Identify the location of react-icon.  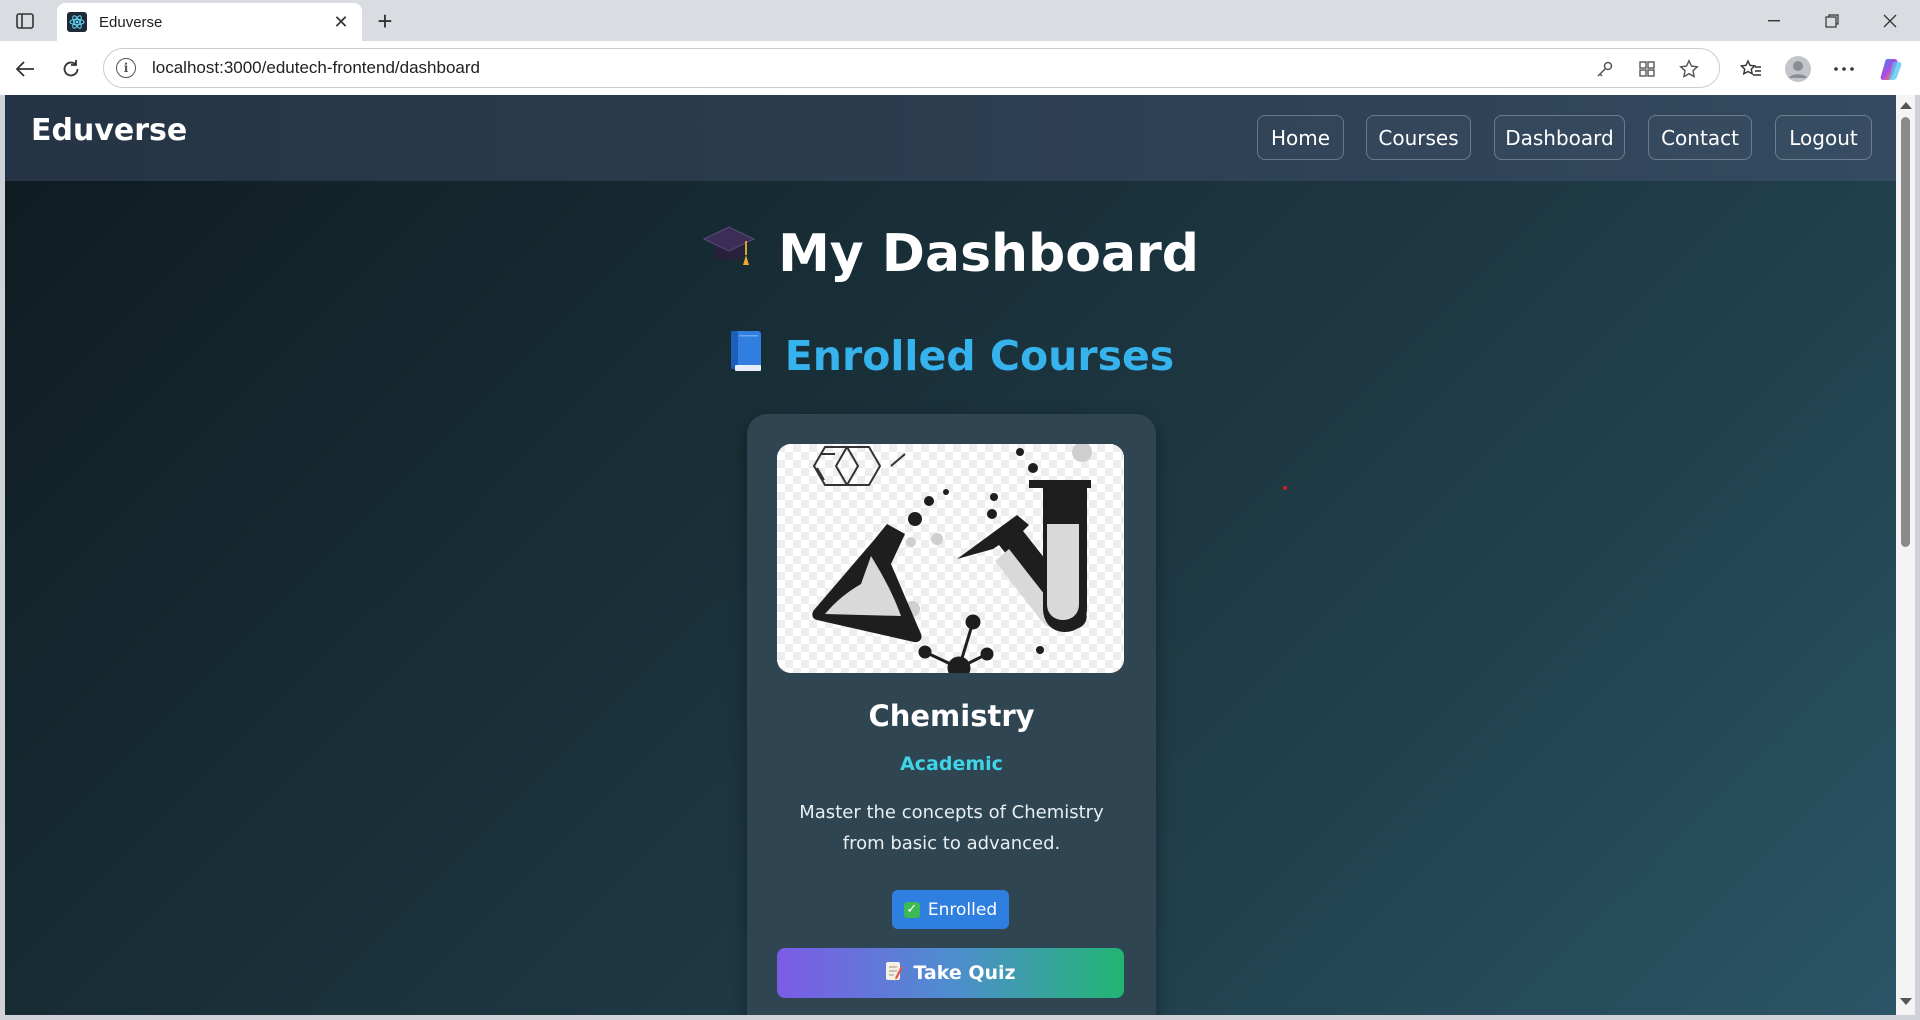
(77, 22).